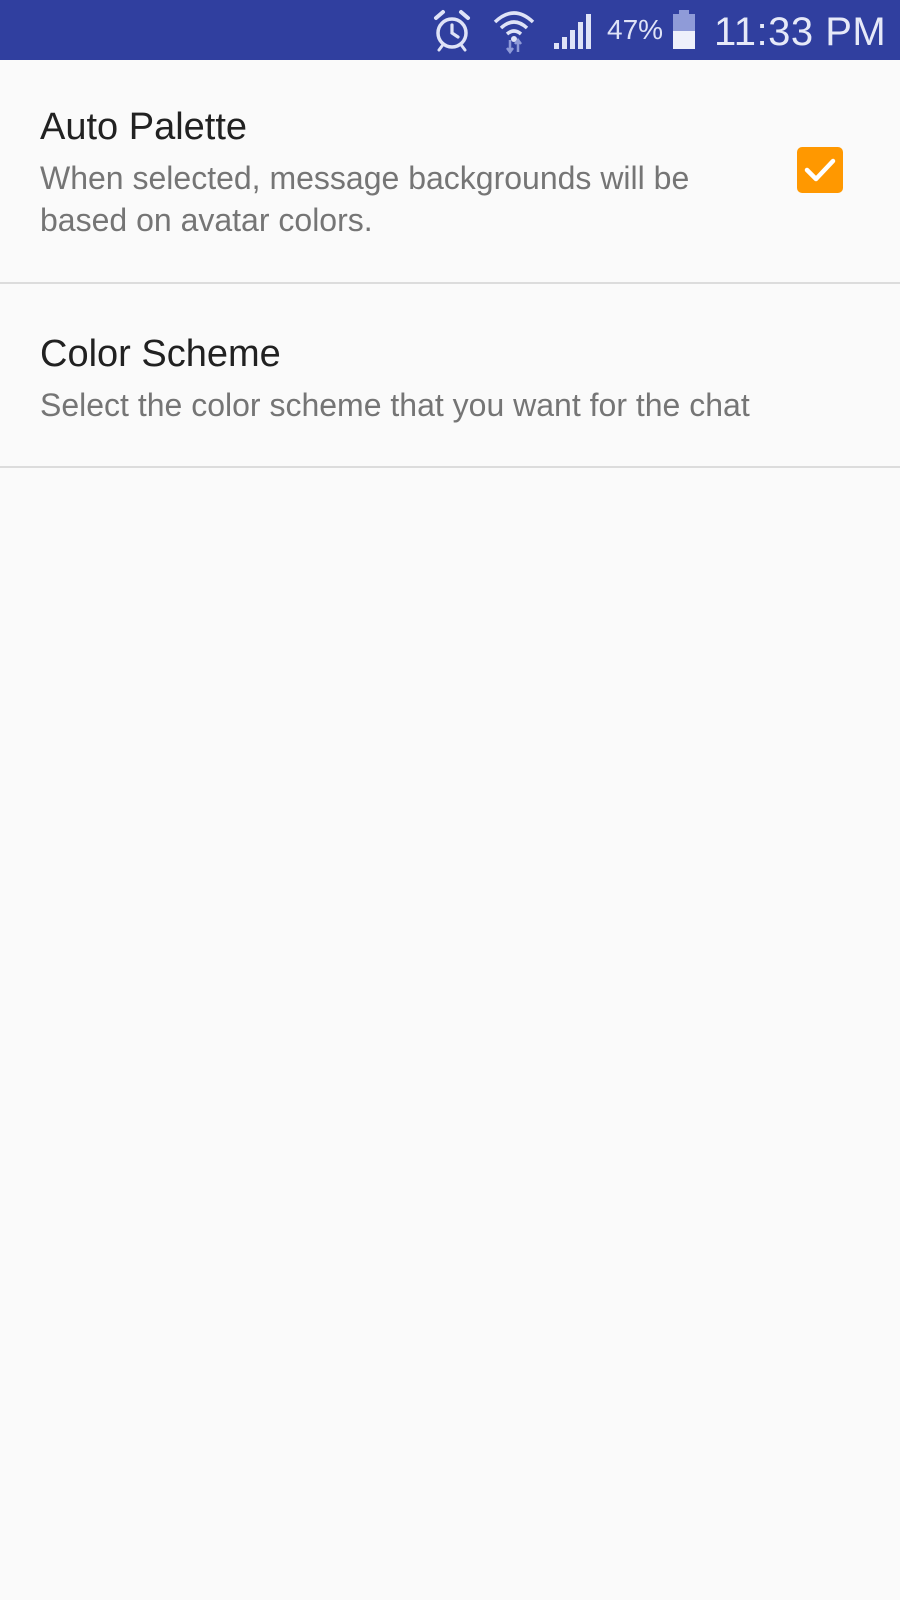 This screenshot has height=1600, width=900. Describe the element at coordinates (160, 354) in the screenshot. I see `color-scheme-title: Color Scheme` at that location.